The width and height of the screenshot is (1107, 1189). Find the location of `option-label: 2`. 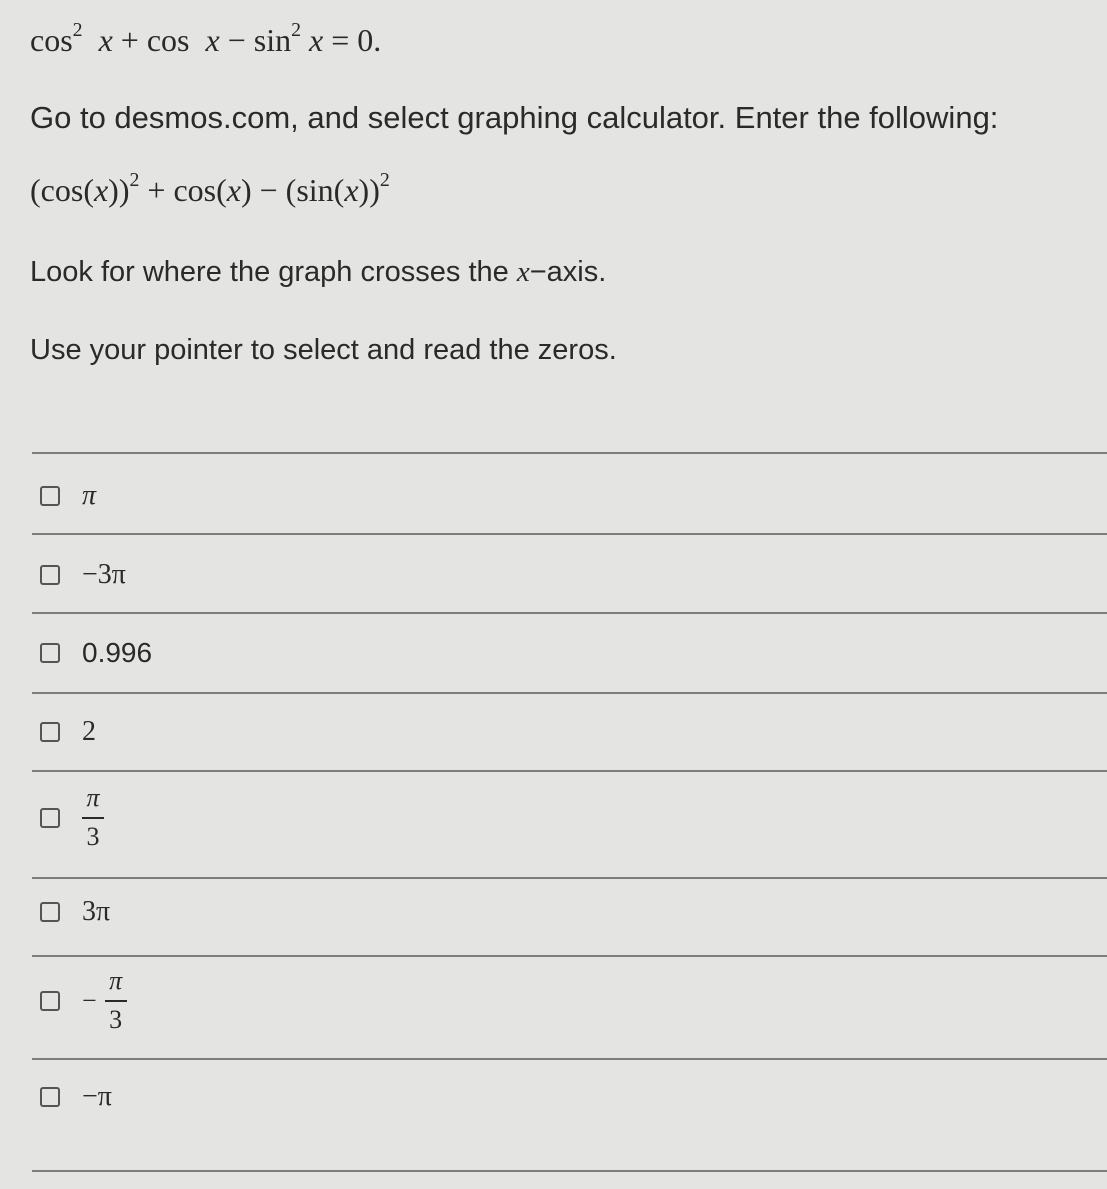

option-label: 2 is located at coordinates (89, 731).